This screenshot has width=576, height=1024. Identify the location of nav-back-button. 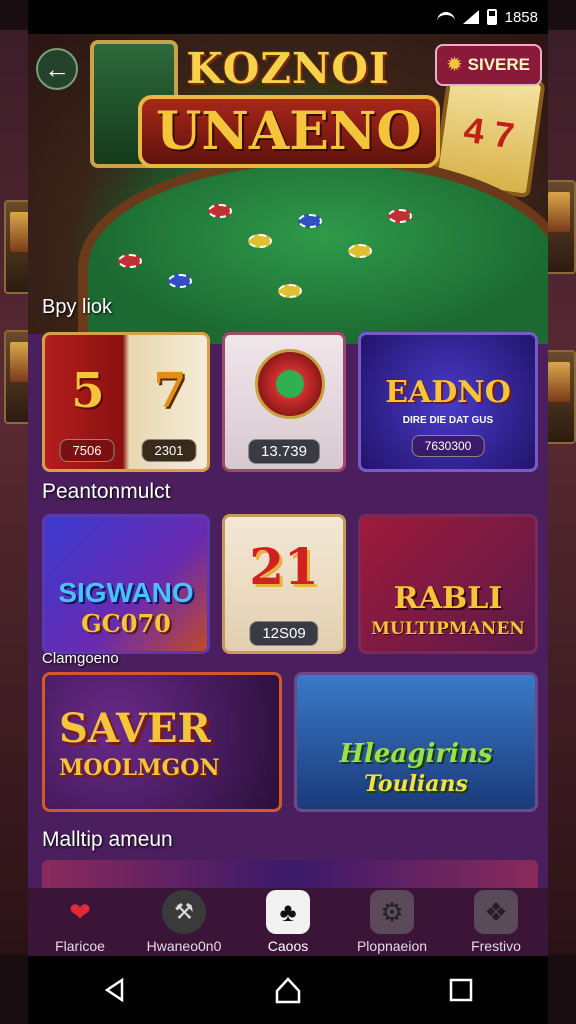
(115, 990).